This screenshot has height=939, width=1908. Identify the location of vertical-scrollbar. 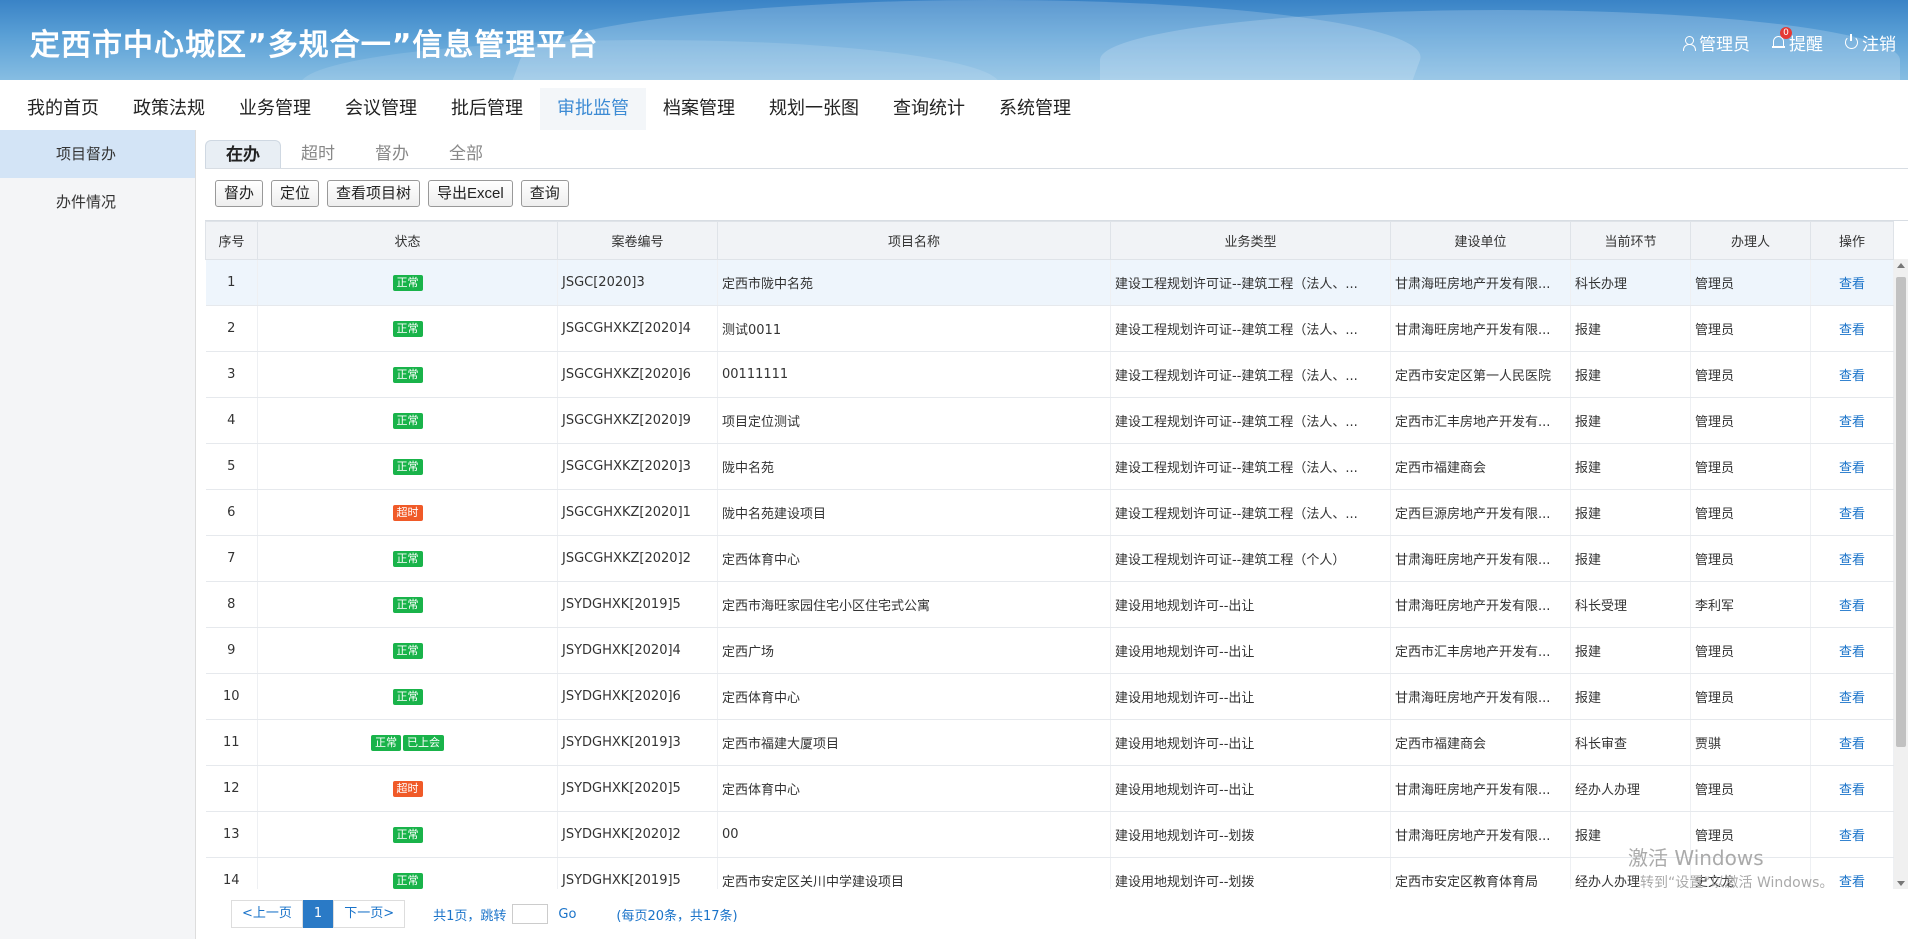
(1901, 574).